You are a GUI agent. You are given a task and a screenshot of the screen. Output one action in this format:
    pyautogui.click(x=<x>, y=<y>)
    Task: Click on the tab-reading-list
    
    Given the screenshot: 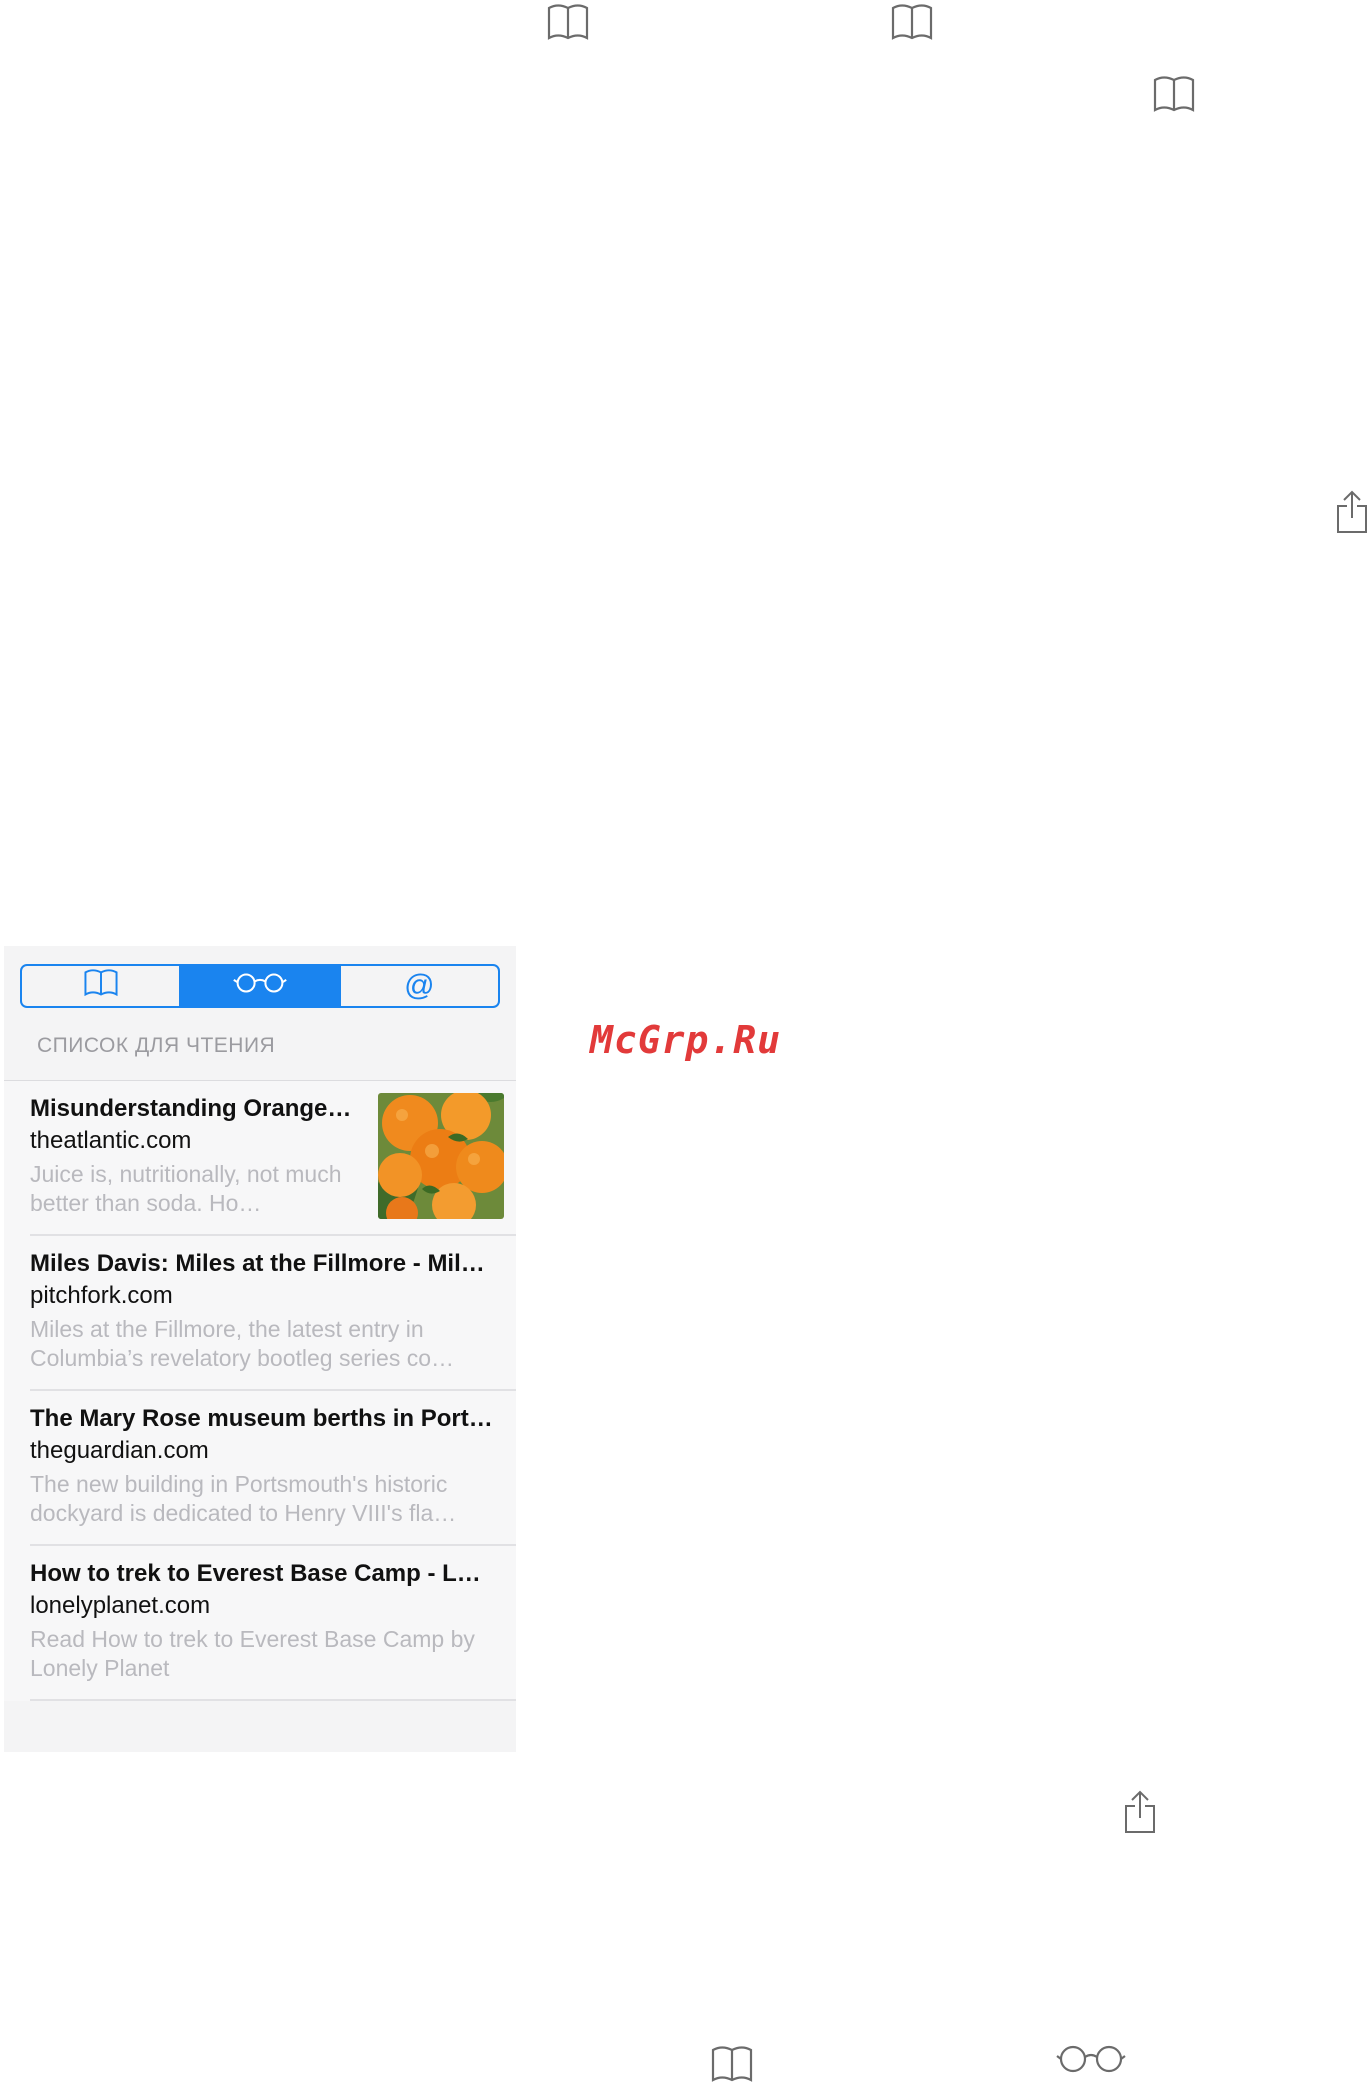 What is the action you would take?
    pyautogui.click(x=259, y=986)
    